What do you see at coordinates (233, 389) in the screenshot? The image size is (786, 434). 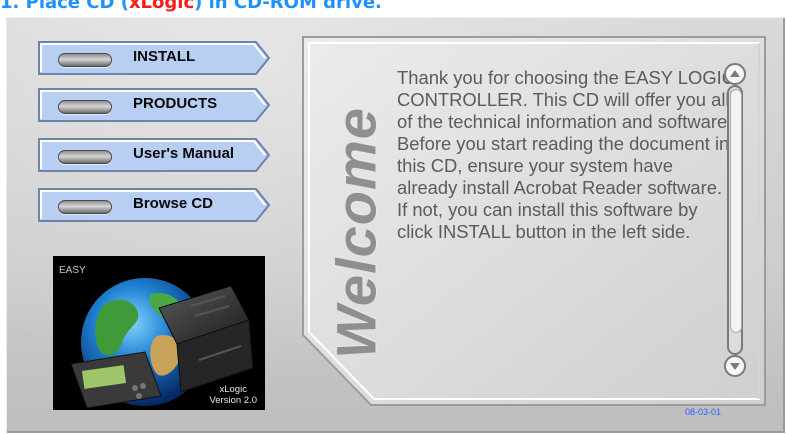 I see `logo-product-name: xLogic` at bounding box center [233, 389].